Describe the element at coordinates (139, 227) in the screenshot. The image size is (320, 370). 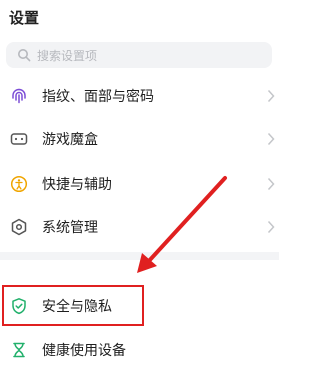
I see `settings-item-system-management: 系统管理` at that location.